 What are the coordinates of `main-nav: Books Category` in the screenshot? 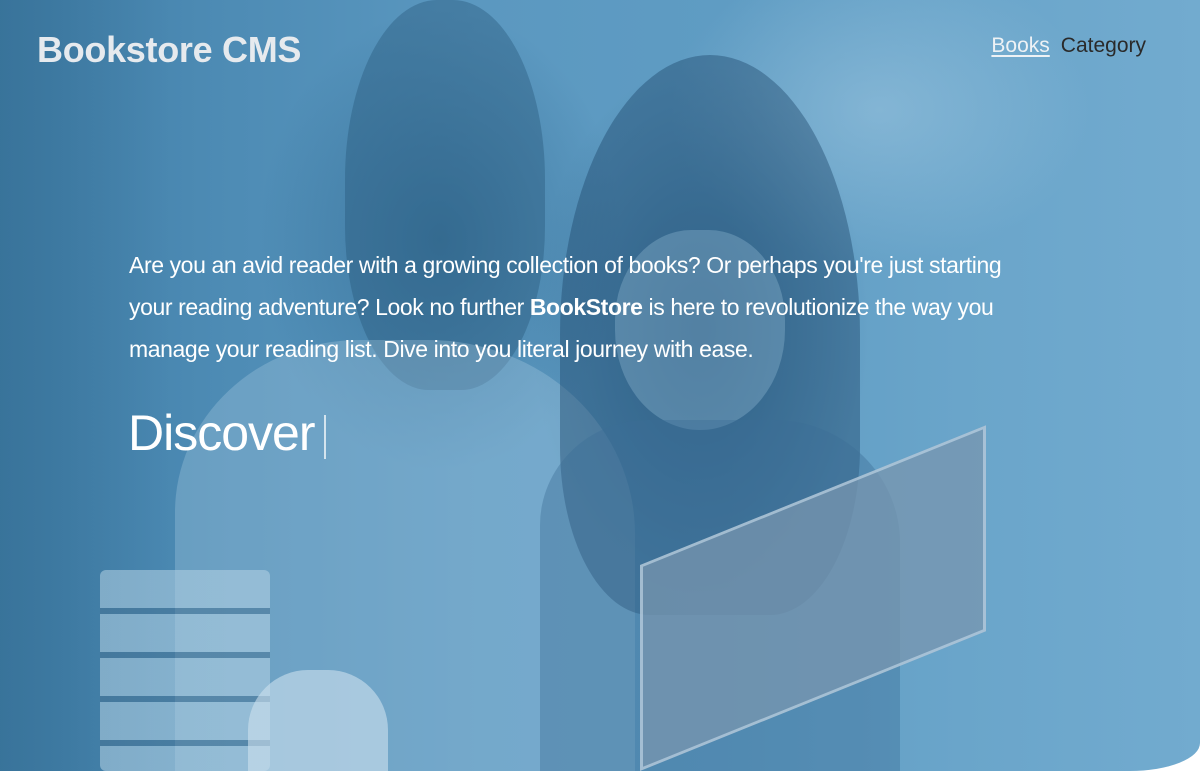 It's located at (1068, 46).